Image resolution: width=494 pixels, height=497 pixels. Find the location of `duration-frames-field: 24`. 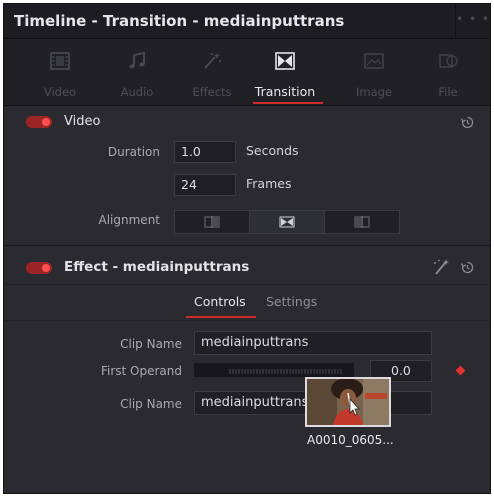

duration-frames-field: 24 is located at coordinates (205, 185).